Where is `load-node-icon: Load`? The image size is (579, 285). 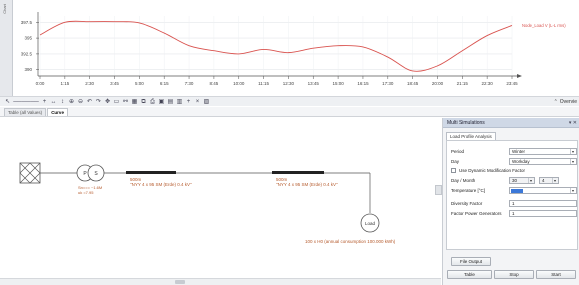
load-node-icon: Load is located at coordinates (370, 223).